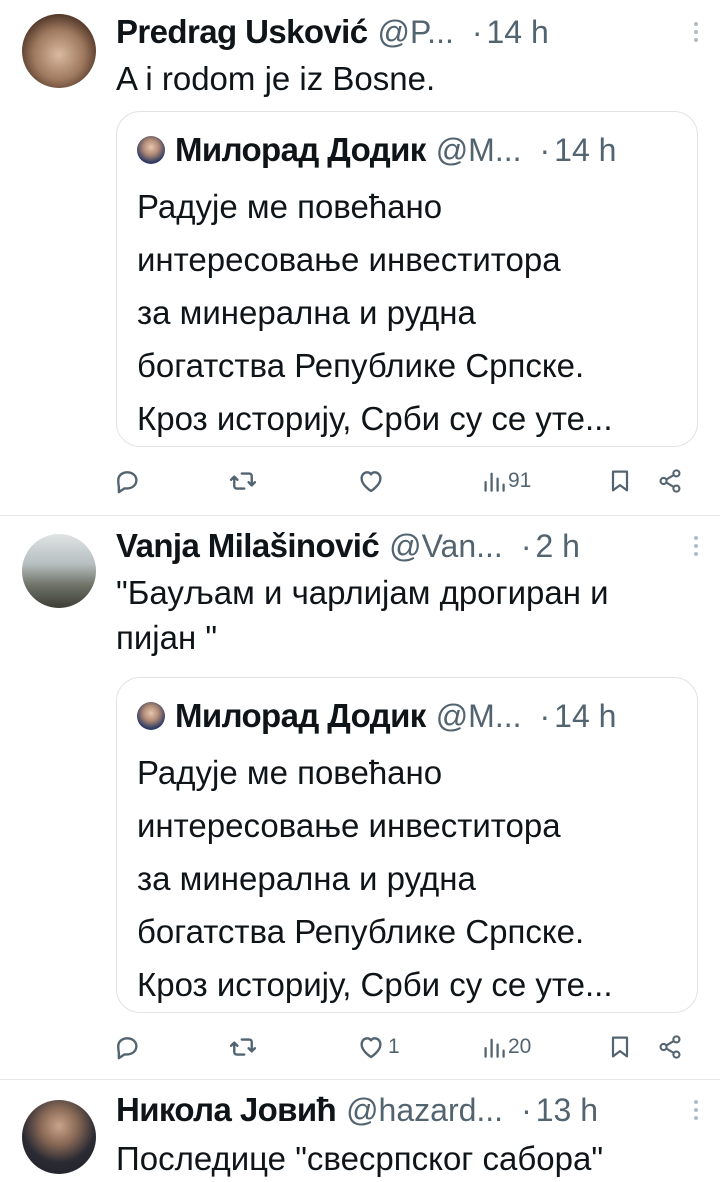  What do you see at coordinates (506, 1047) in the screenshot?
I see `views-button: 20` at bounding box center [506, 1047].